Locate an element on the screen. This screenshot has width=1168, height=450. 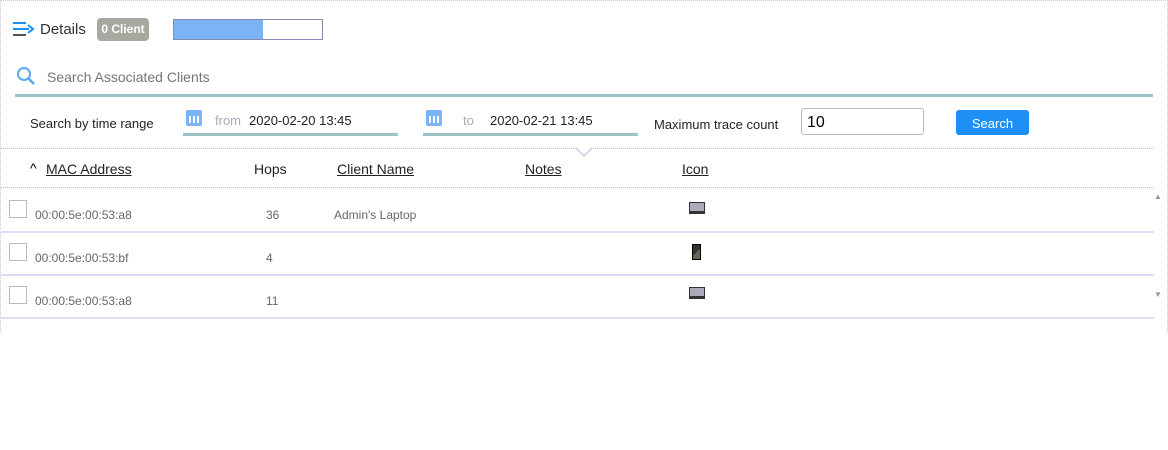
progress-fill is located at coordinates (218, 29).